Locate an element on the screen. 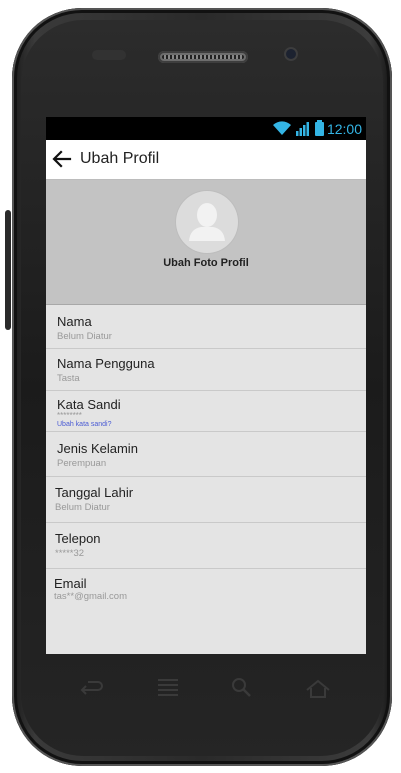 Image resolution: width=401 pixels, height=773 pixels. field-value: Tasta is located at coordinates (68, 378).